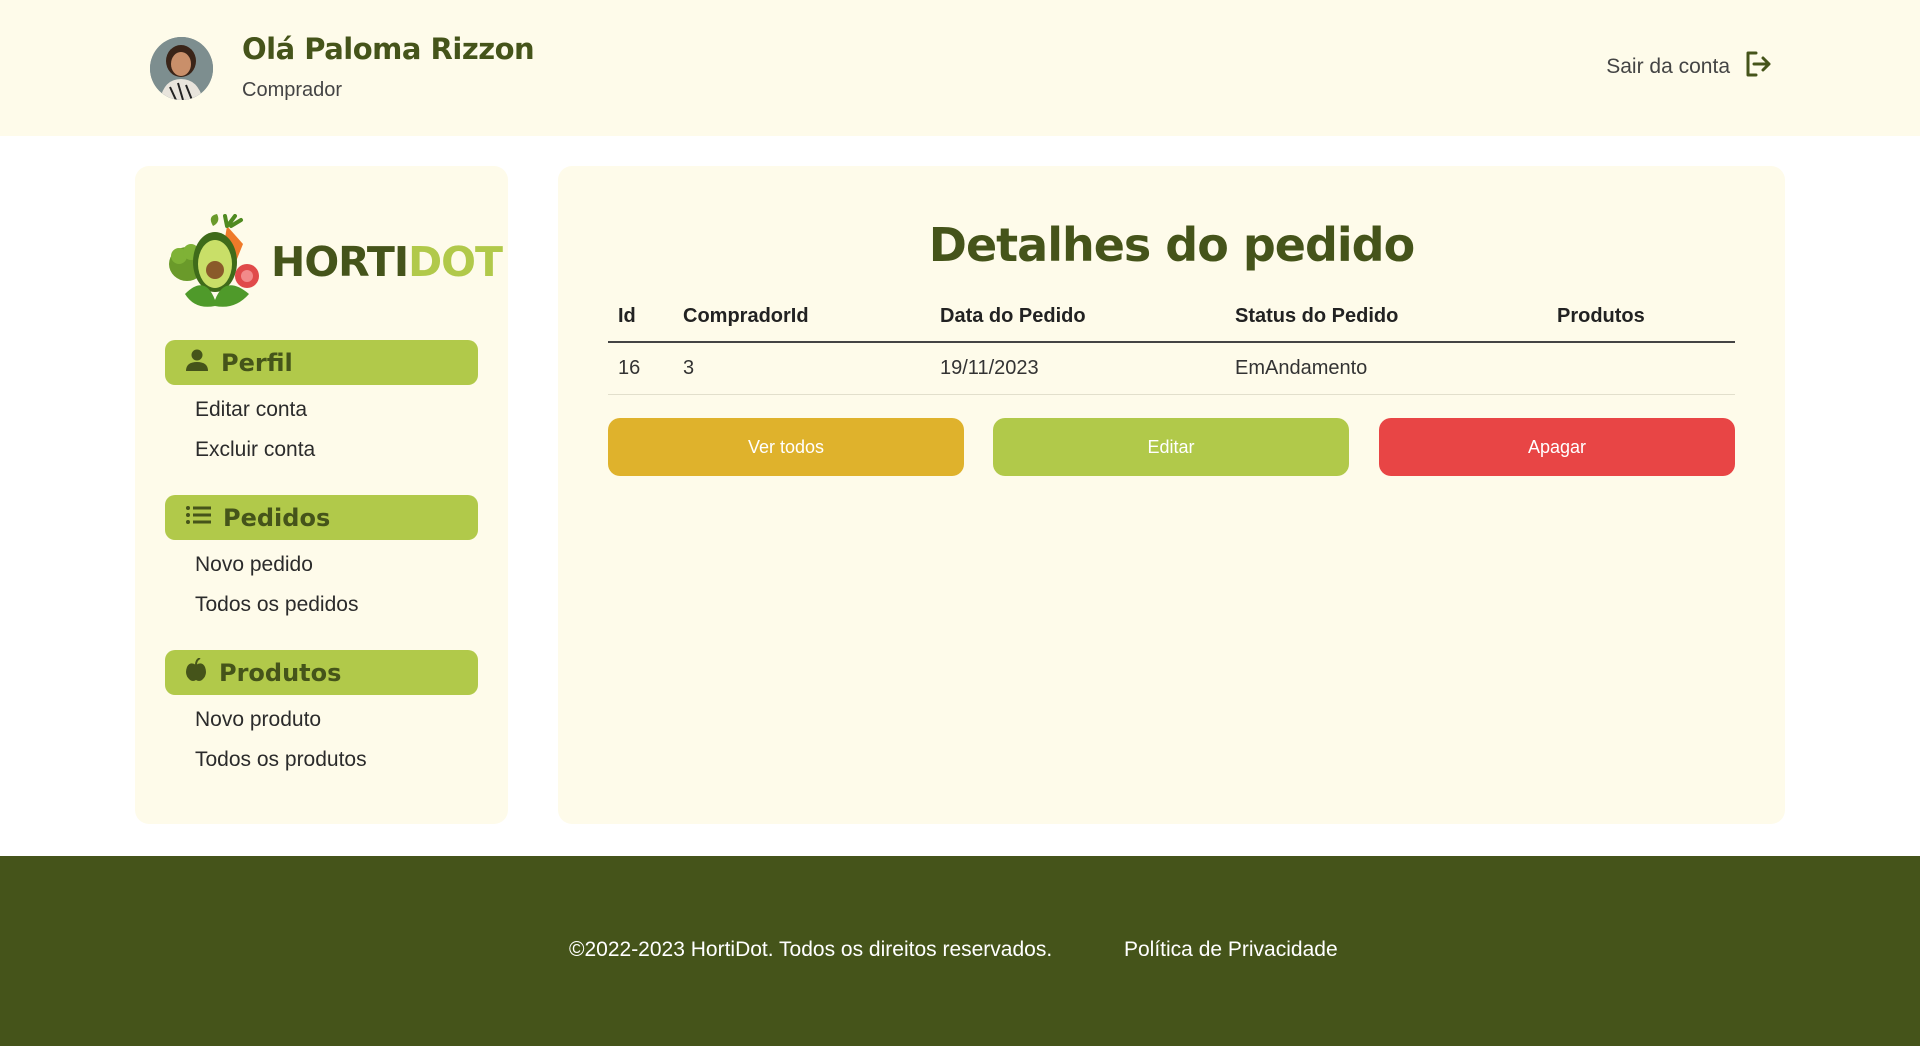 The image size is (1920, 1046). What do you see at coordinates (1386, 368) in the screenshot?
I see `cell-status: EmAndamento` at bounding box center [1386, 368].